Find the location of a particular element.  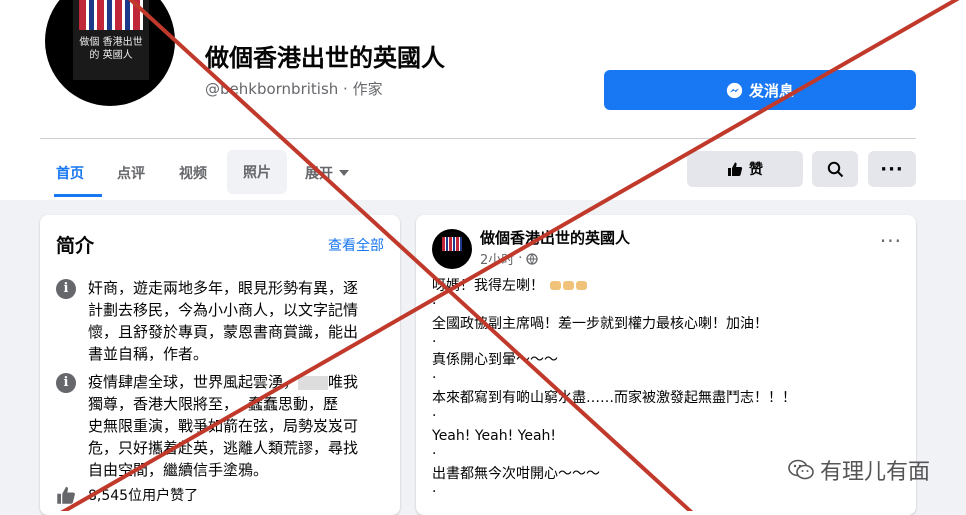

intro-line: 獨尊，香港大限將至， 蠢蠢思動，歷 is located at coordinates (237, 404).